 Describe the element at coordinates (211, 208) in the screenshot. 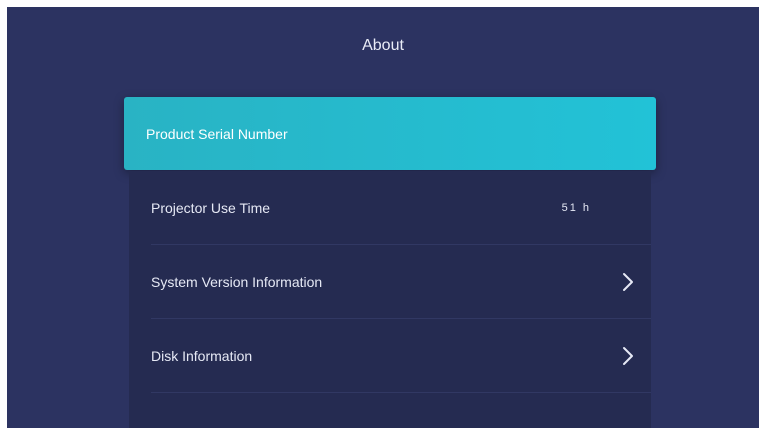

I see `menu-item-label: Projector Use Time` at that location.